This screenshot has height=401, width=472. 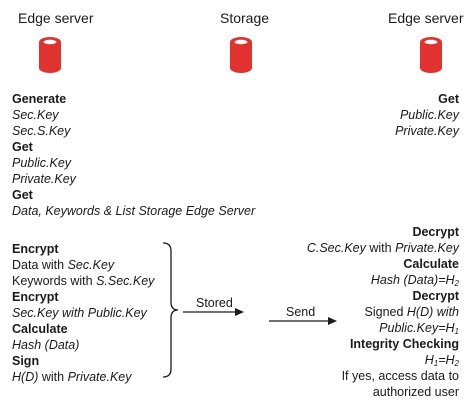 I want to click on decrypt-sec-key-line: C.Sec.Key with Private.Key, so click(x=383, y=248).